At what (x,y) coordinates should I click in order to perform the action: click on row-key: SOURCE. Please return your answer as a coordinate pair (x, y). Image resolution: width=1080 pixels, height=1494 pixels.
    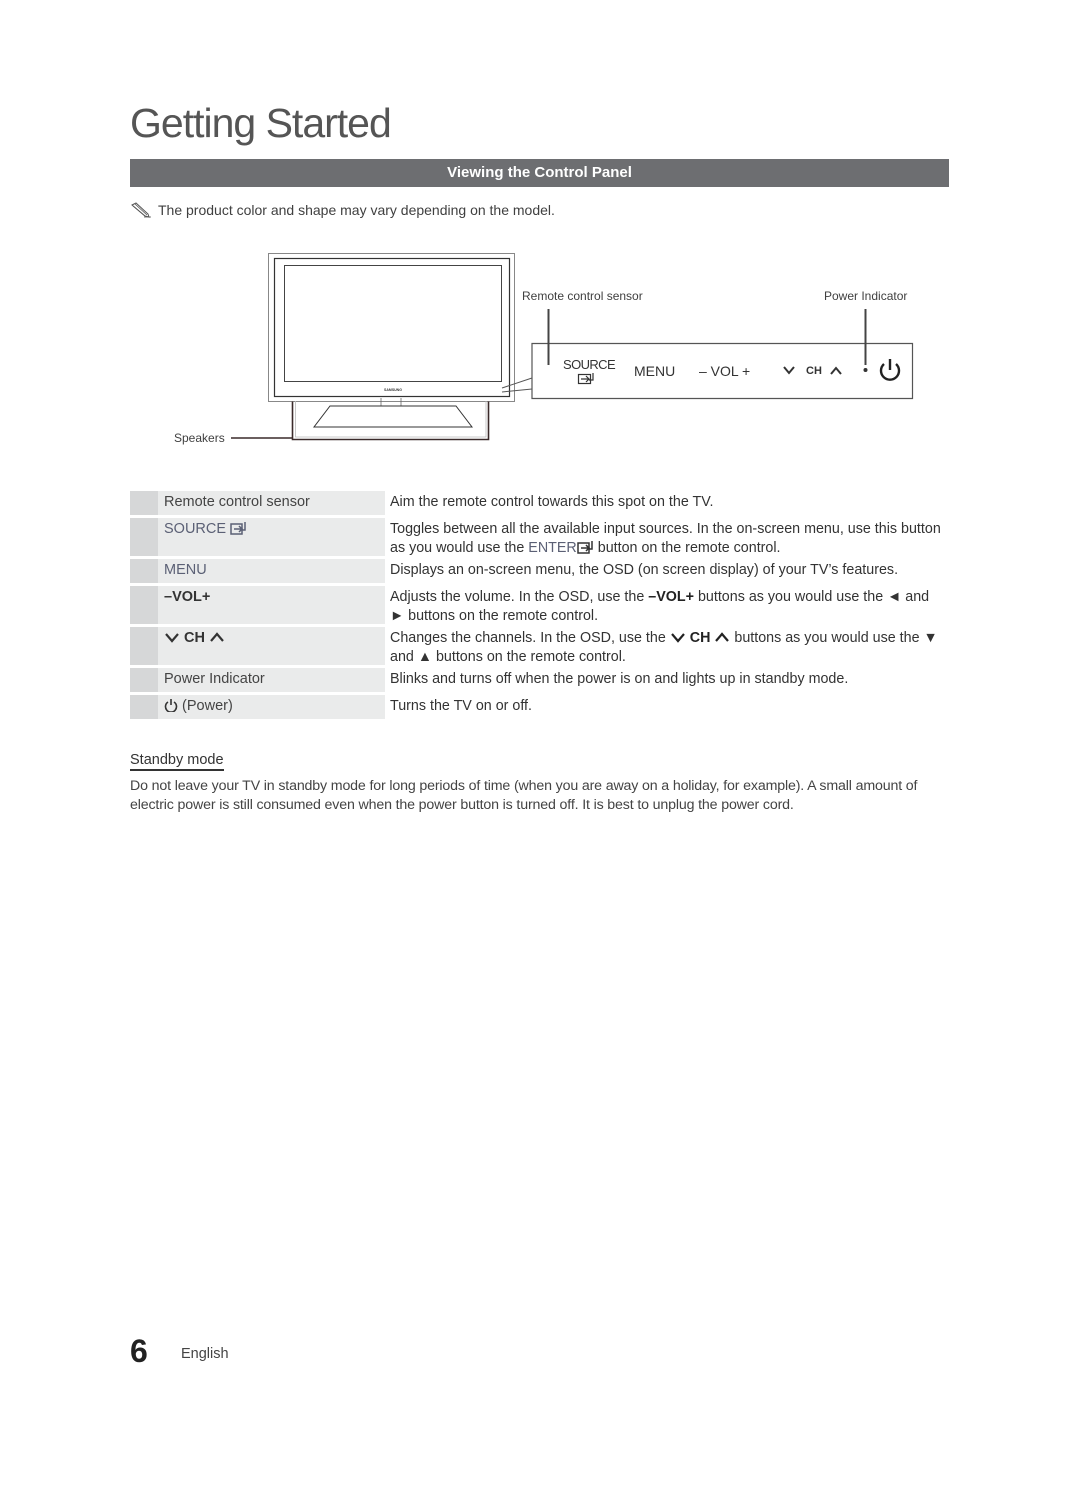
    Looking at the image, I should click on (270, 537).